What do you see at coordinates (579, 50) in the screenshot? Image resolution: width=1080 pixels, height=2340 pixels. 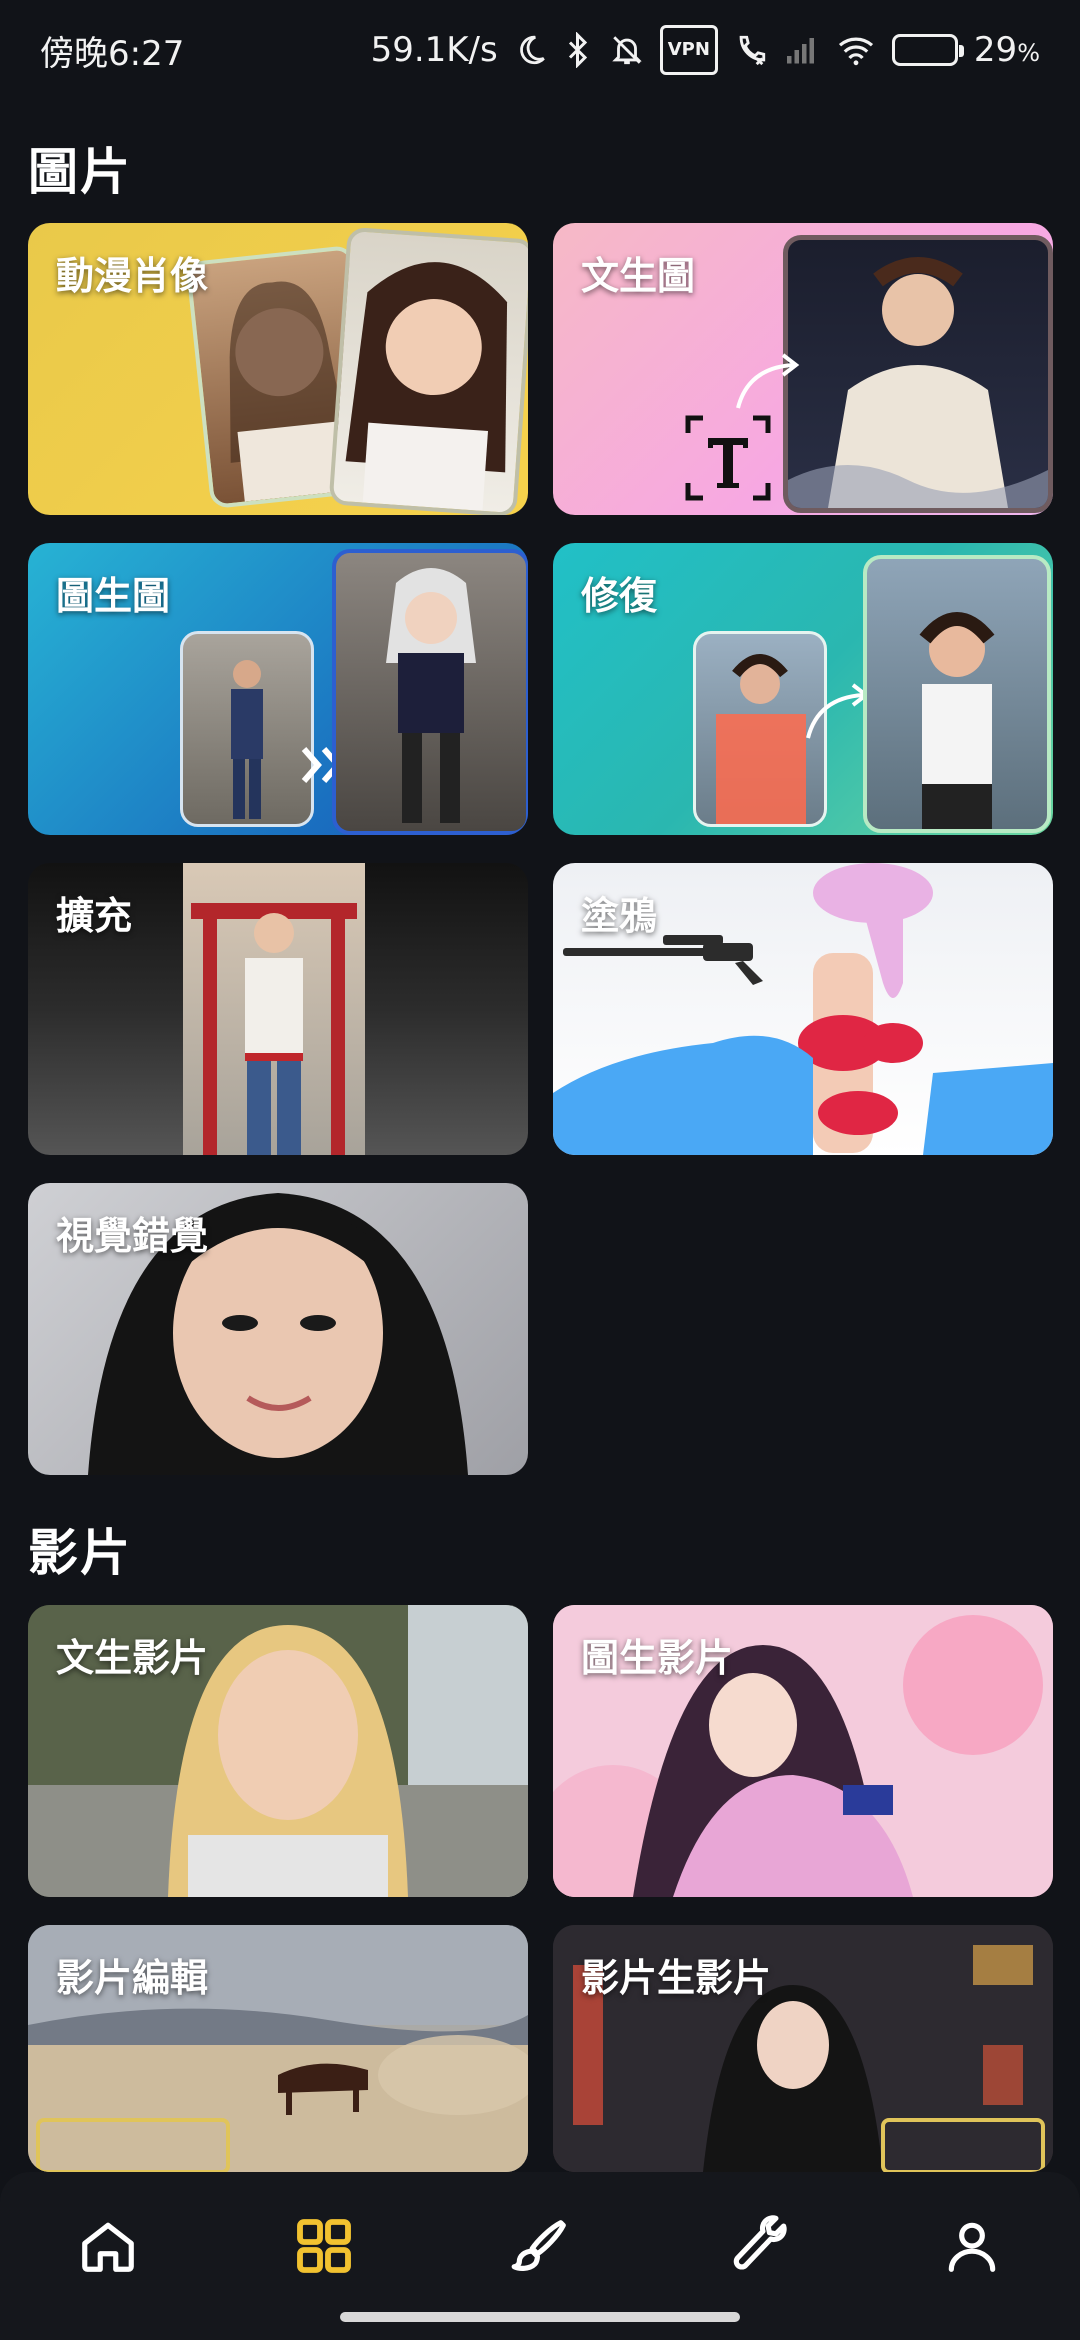 I see `bluetooth-icon` at bounding box center [579, 50].